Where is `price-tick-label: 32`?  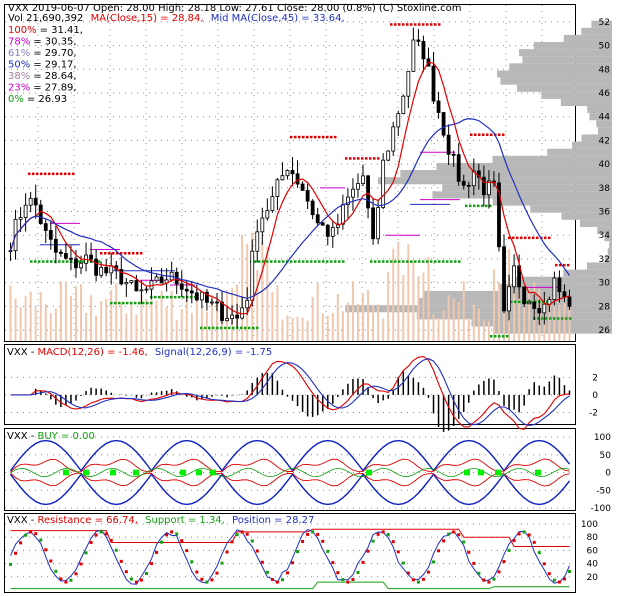
price-tick-label: 32 is located at coordinates (604, 260).